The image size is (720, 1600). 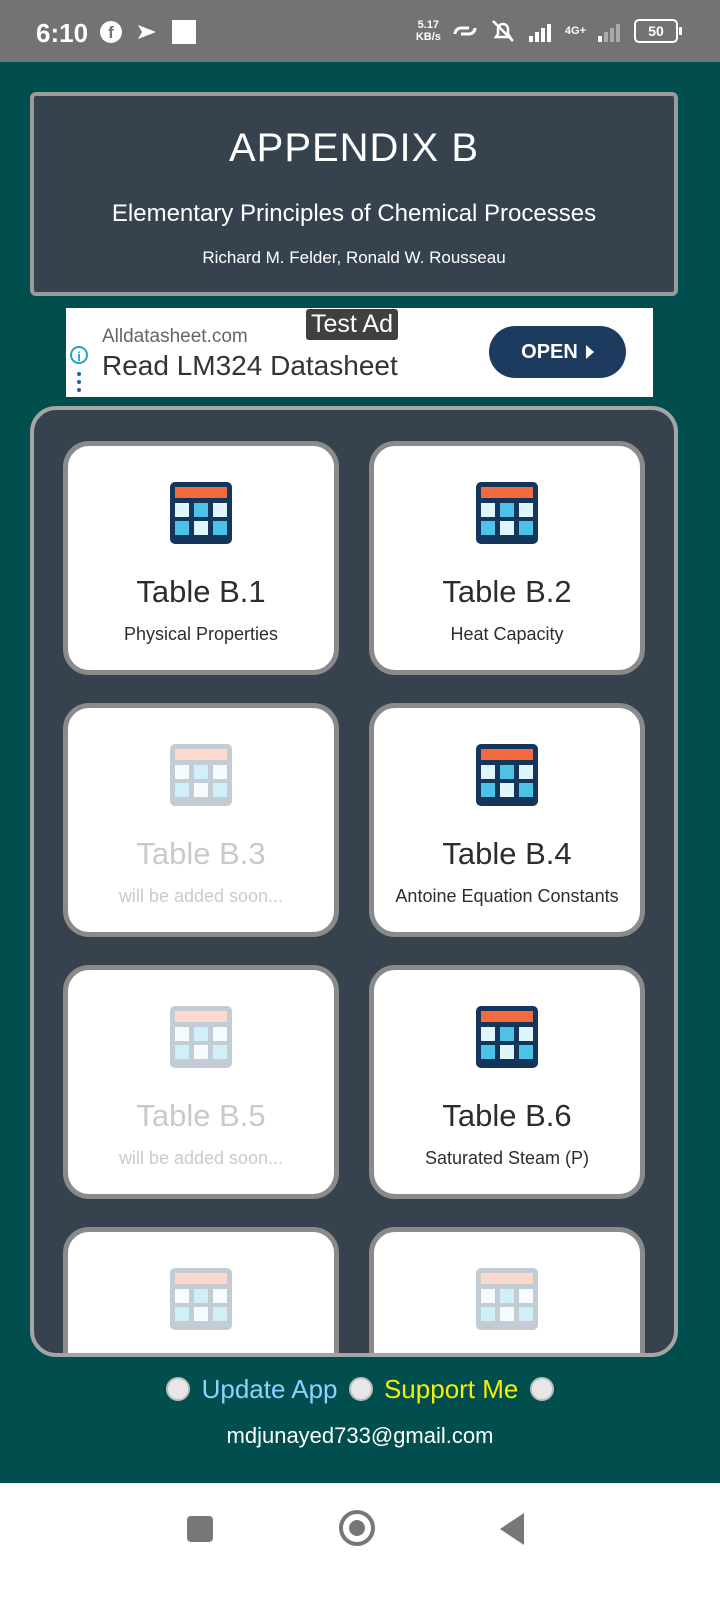 I want to click on facebook-icon: f, so click(x=111, y=32).